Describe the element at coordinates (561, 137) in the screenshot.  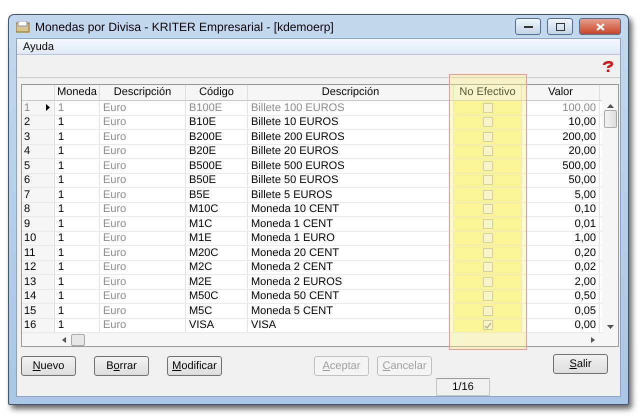
I see `table-cell: 200,00` at that location.